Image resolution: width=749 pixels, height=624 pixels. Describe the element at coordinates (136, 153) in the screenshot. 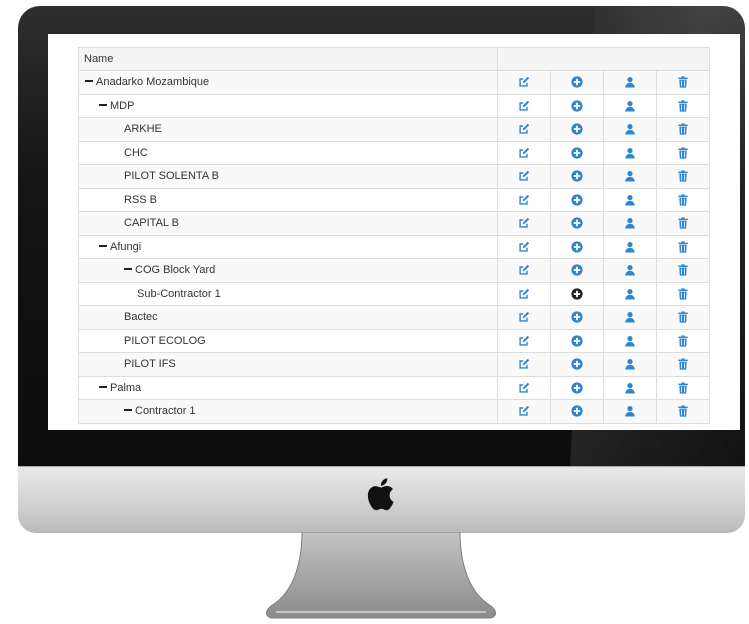

I see `tree-node-label: CHC` at that location.